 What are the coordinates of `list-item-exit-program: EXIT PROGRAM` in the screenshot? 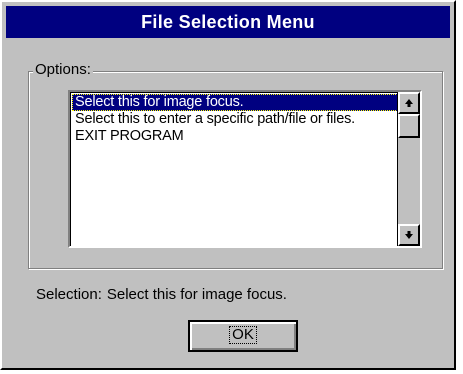 It's located at (235, 136).